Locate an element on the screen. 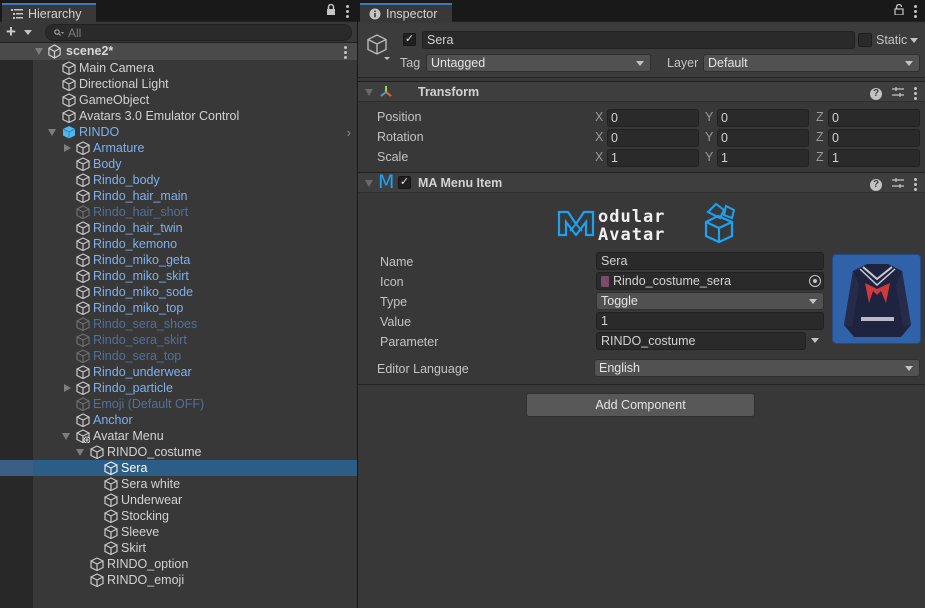 This screenshot has height=608, width=925. hierarchy-search is located at coordinates (198, 32).